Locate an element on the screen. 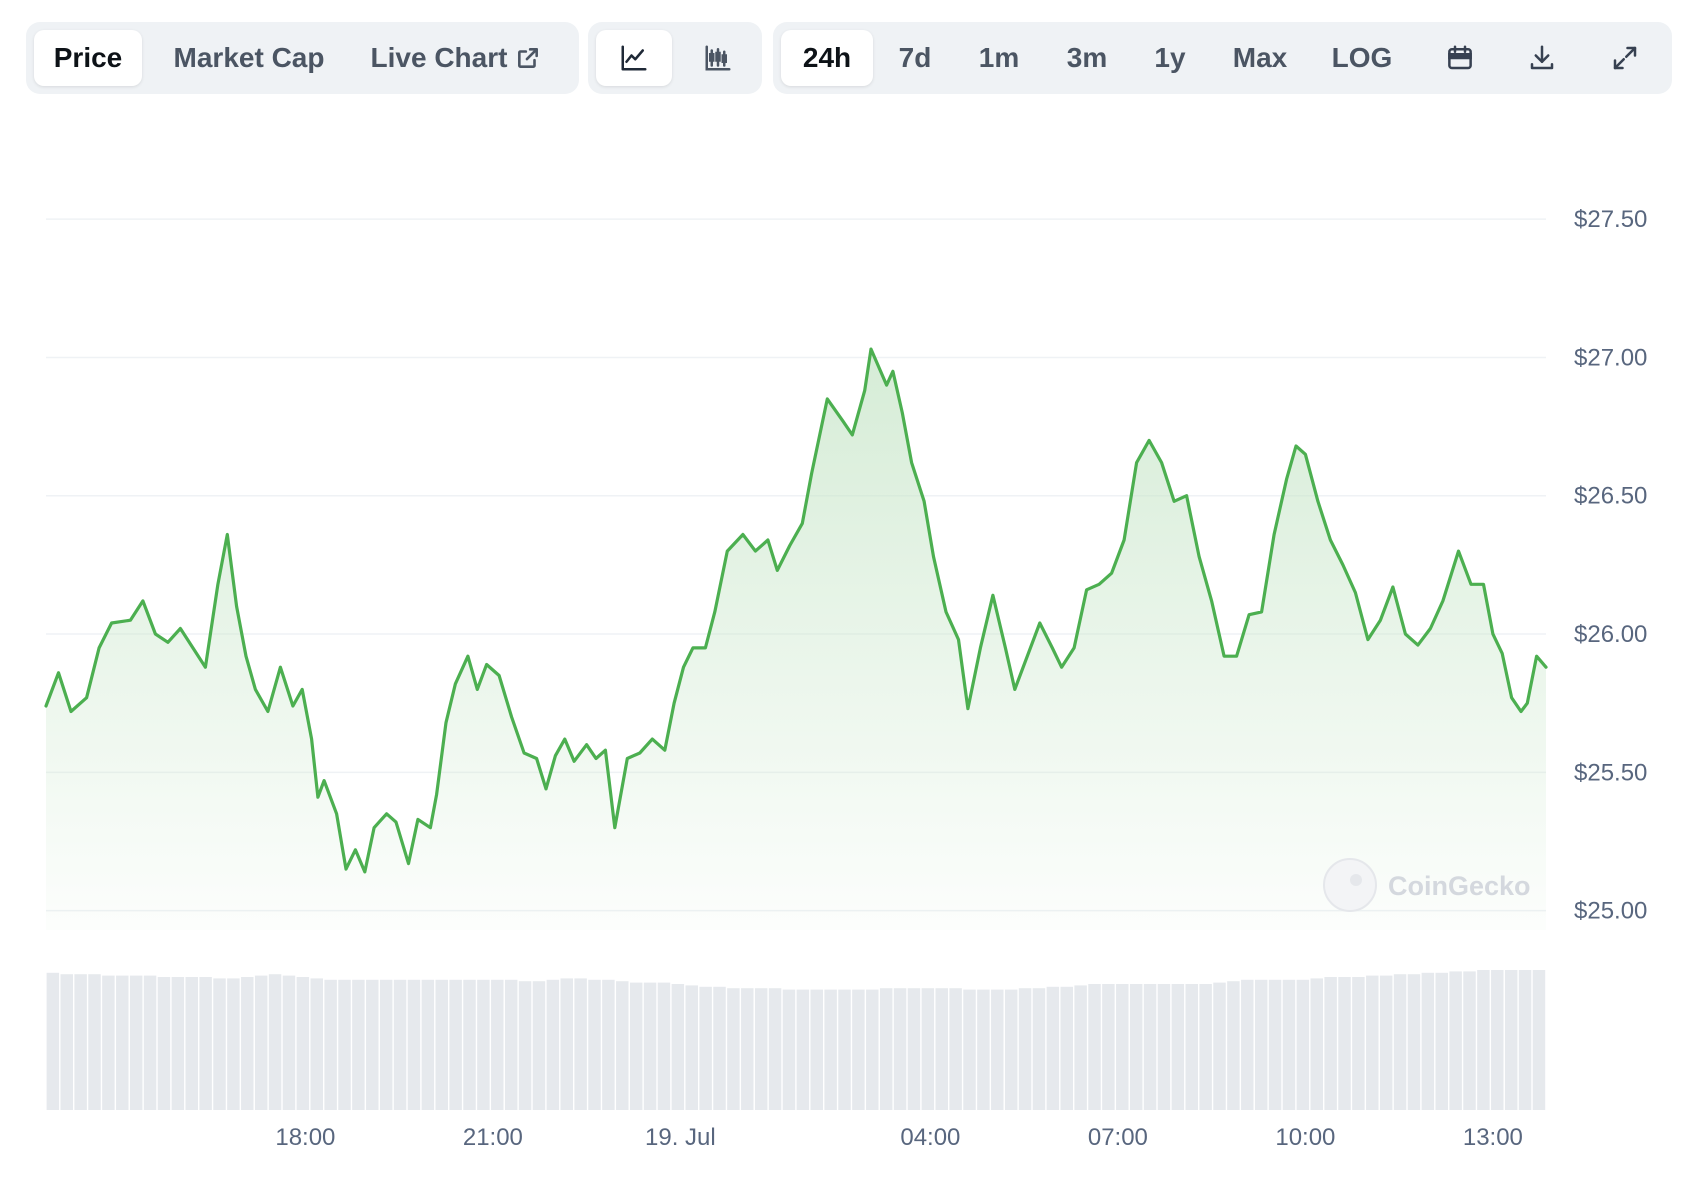 The width and height of the screenshot is (1682, 1184). volume-bars is located at coordinates (796, 1040).